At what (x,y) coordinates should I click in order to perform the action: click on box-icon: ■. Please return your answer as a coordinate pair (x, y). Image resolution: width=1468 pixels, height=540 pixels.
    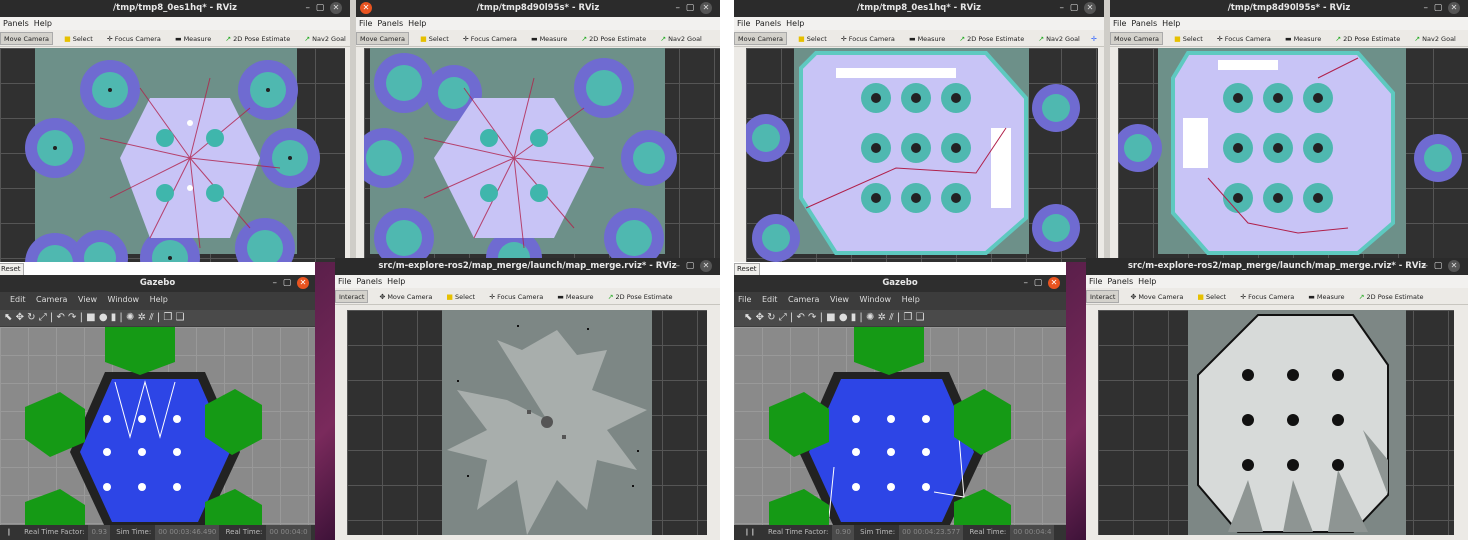
    Looking at the image, I should click on (830, 317).